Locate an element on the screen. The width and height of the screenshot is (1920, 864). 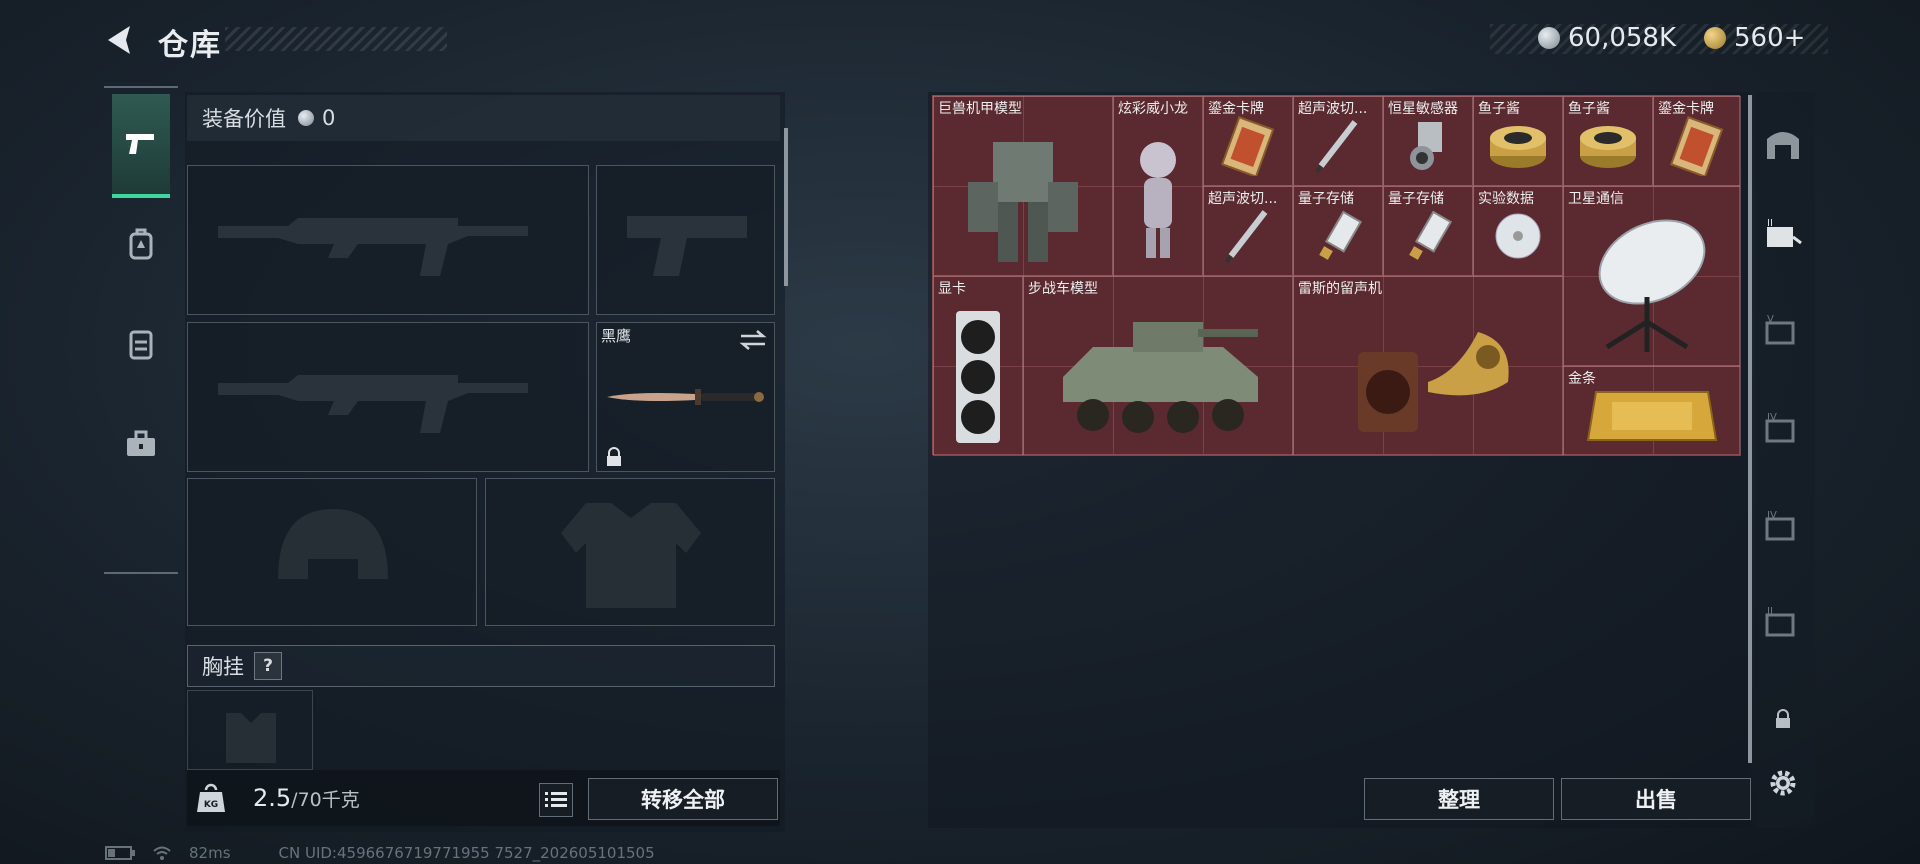
tab-storage-V: V is located at coordinates (1783, 331).